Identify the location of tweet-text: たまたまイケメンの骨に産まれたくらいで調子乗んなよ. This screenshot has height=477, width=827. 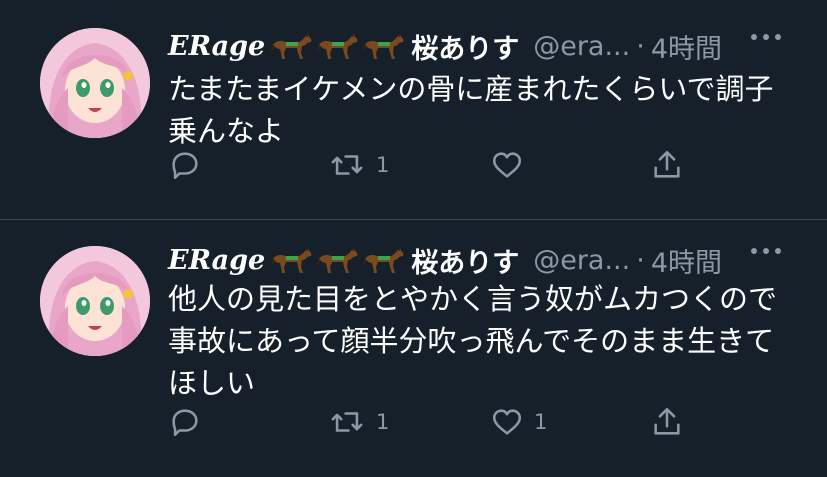
(471, 110).